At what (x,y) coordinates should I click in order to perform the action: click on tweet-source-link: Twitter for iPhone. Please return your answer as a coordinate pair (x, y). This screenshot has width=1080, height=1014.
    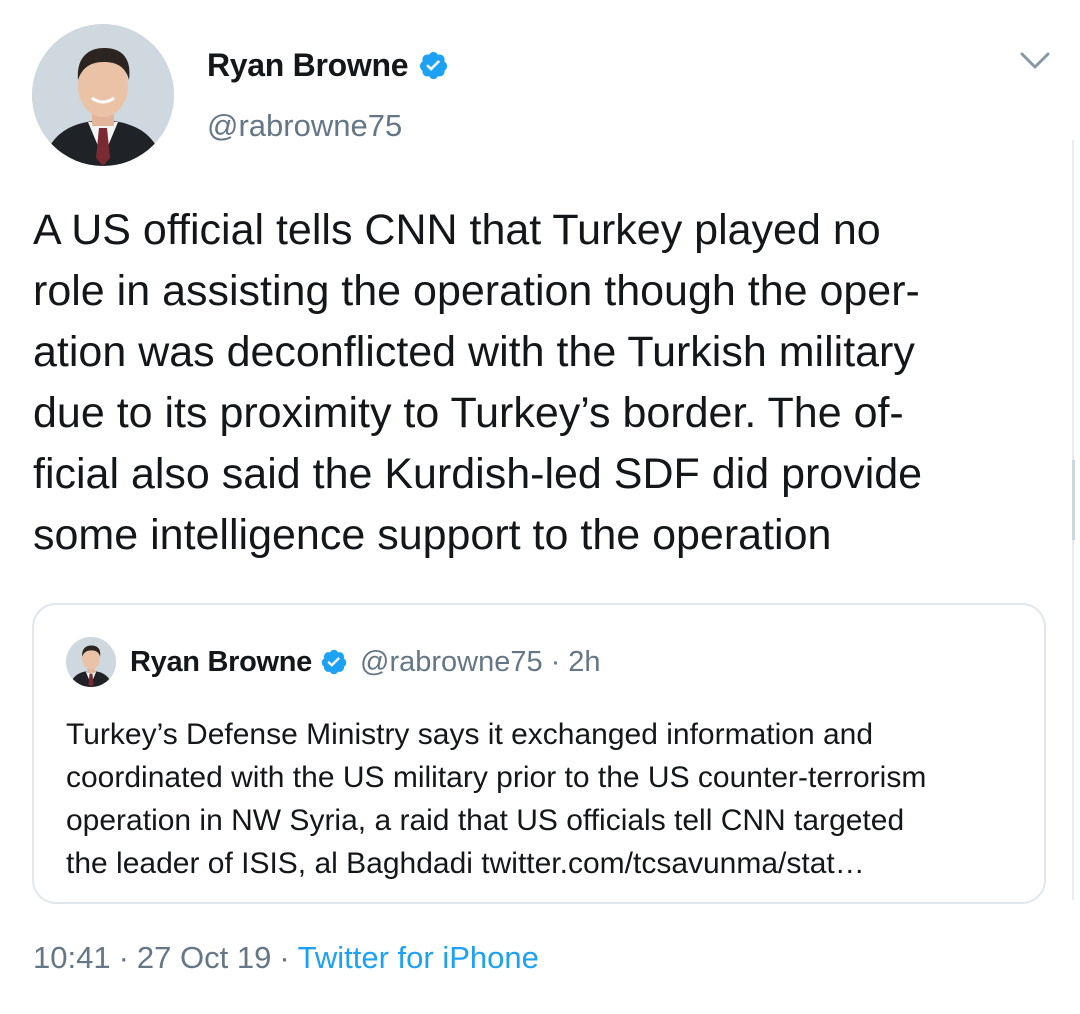
    Looking at the image, I should click on (418, 958).